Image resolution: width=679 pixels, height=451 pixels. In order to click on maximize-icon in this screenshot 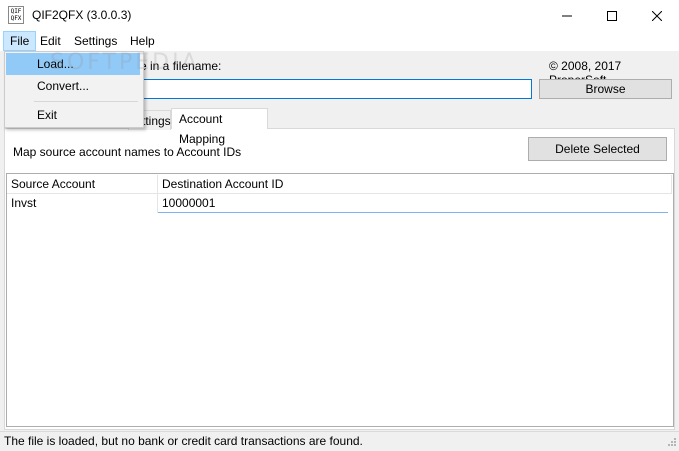, I will do `click(611, 15)`.